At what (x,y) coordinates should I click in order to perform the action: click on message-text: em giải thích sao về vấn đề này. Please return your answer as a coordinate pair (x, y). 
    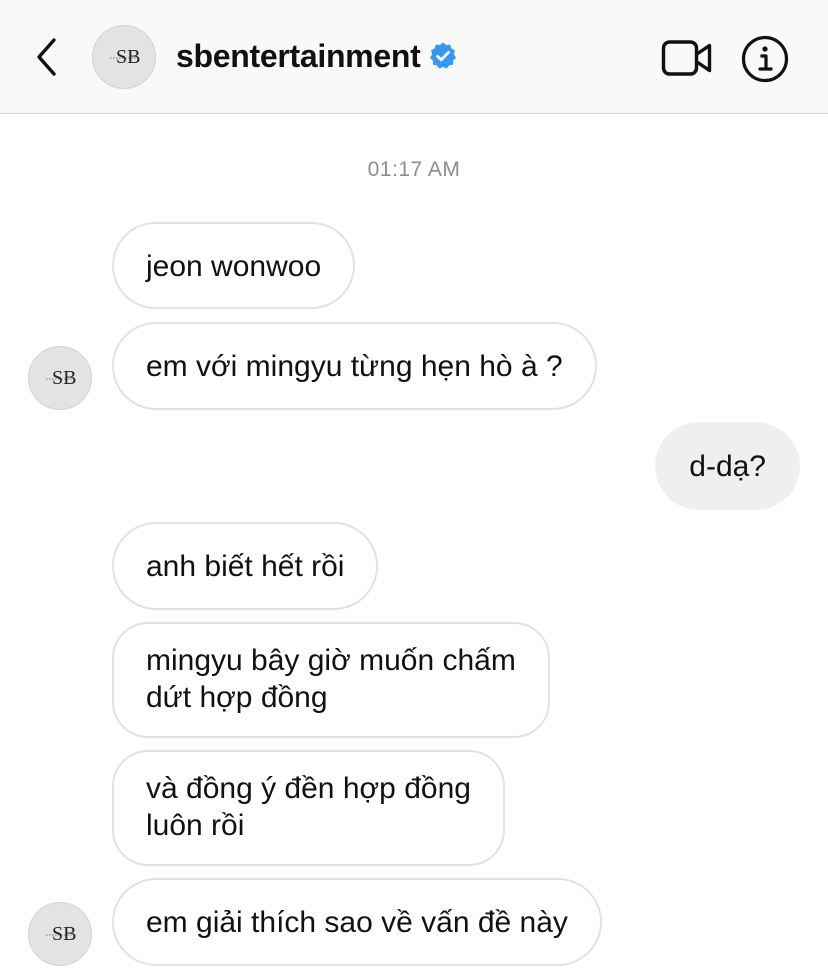
    Looking at the image, I should click on (357, 922).